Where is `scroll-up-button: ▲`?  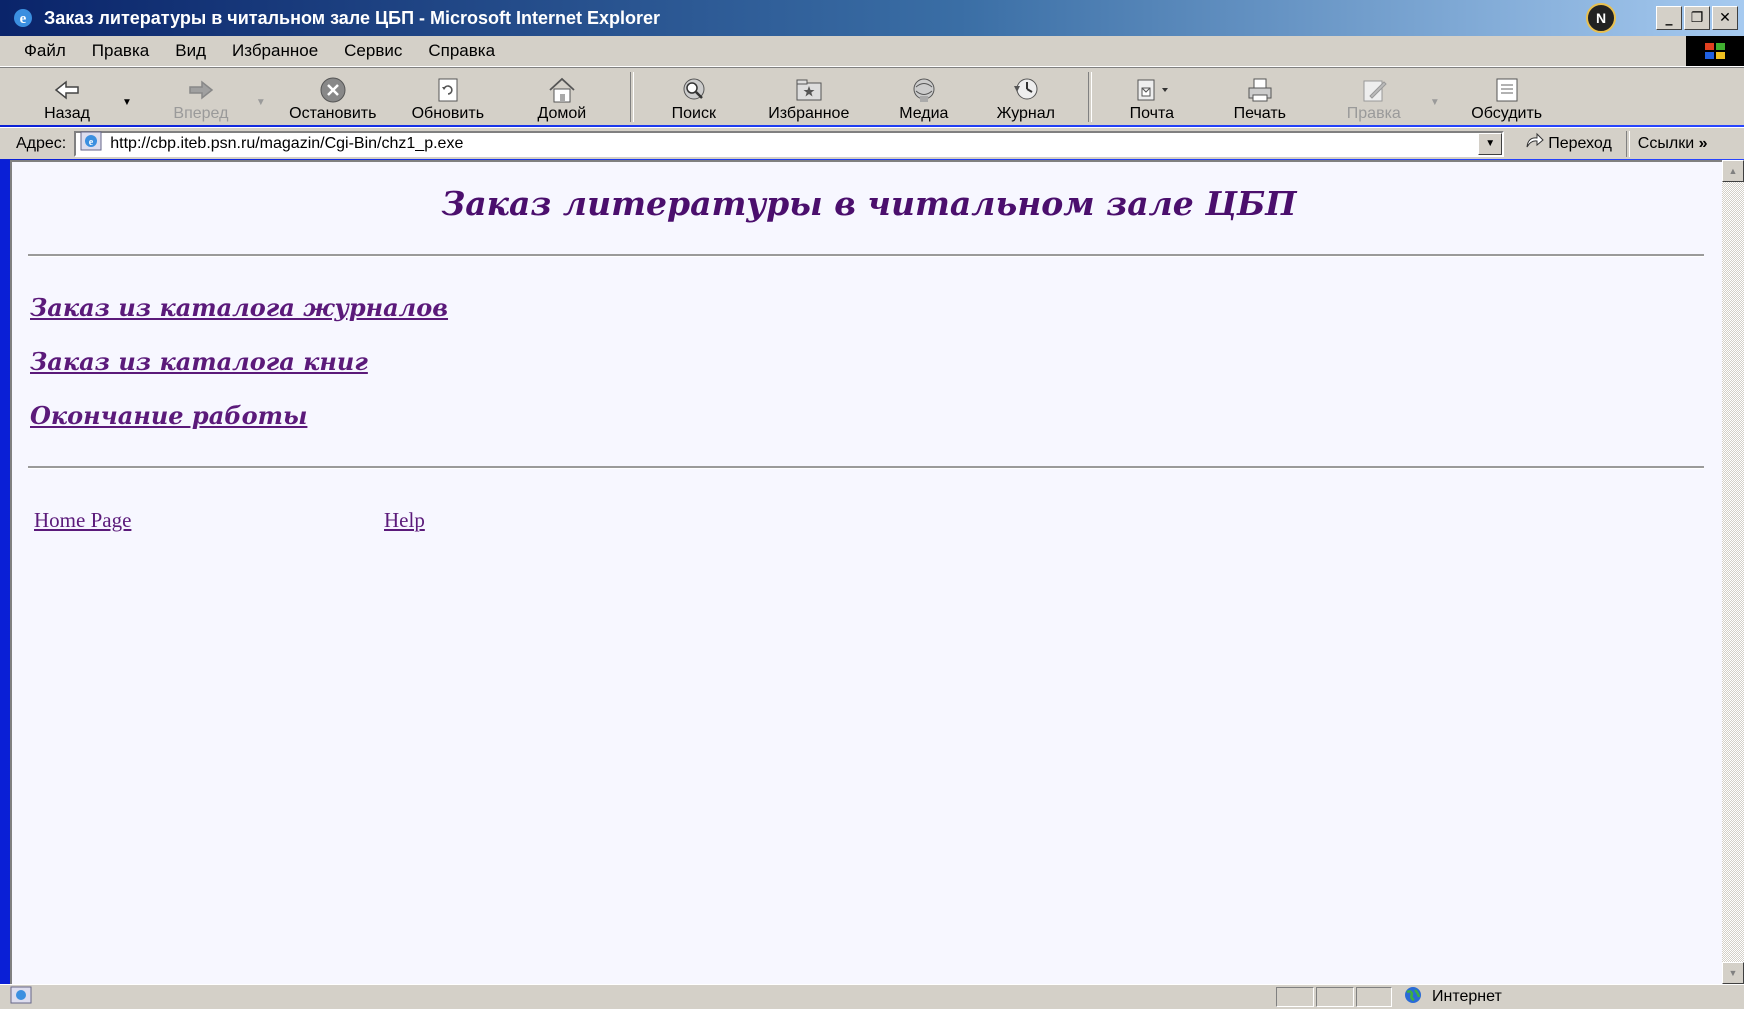
scroll-up-button: ▲ is located at coordinates (1733, 171).